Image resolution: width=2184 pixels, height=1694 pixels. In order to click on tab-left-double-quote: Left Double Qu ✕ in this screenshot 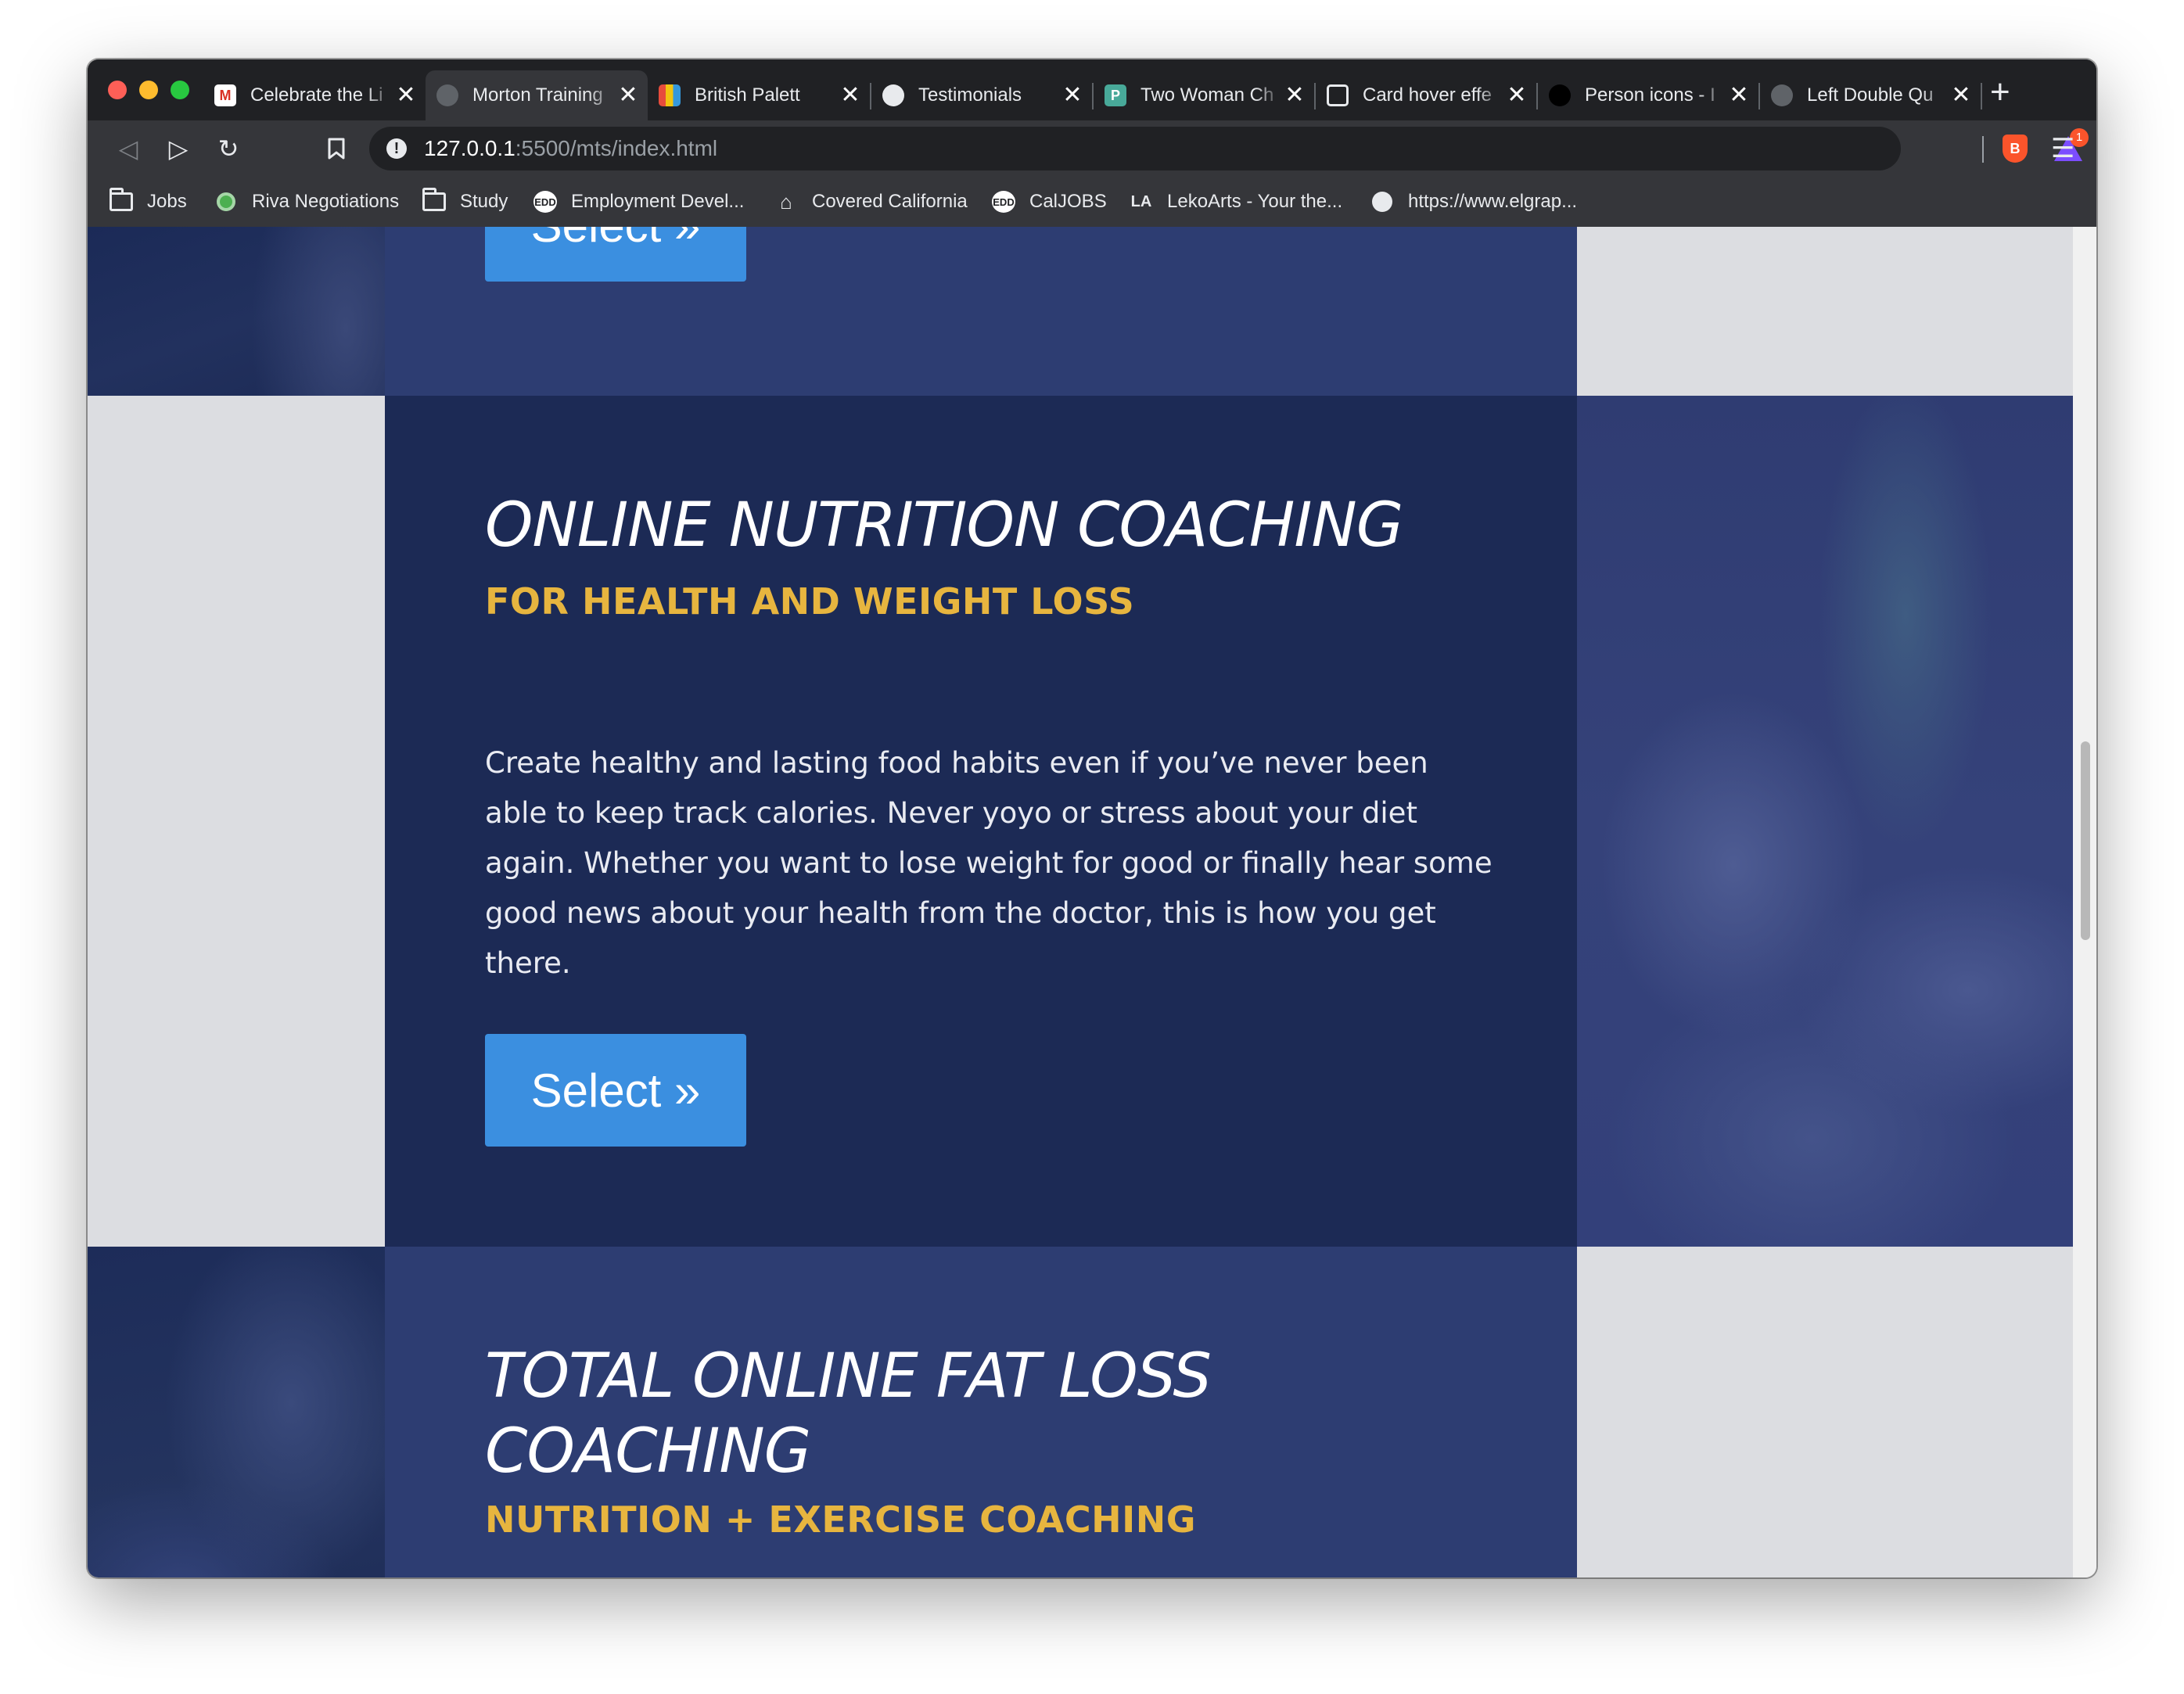, I will do `click(1870, 95)`.